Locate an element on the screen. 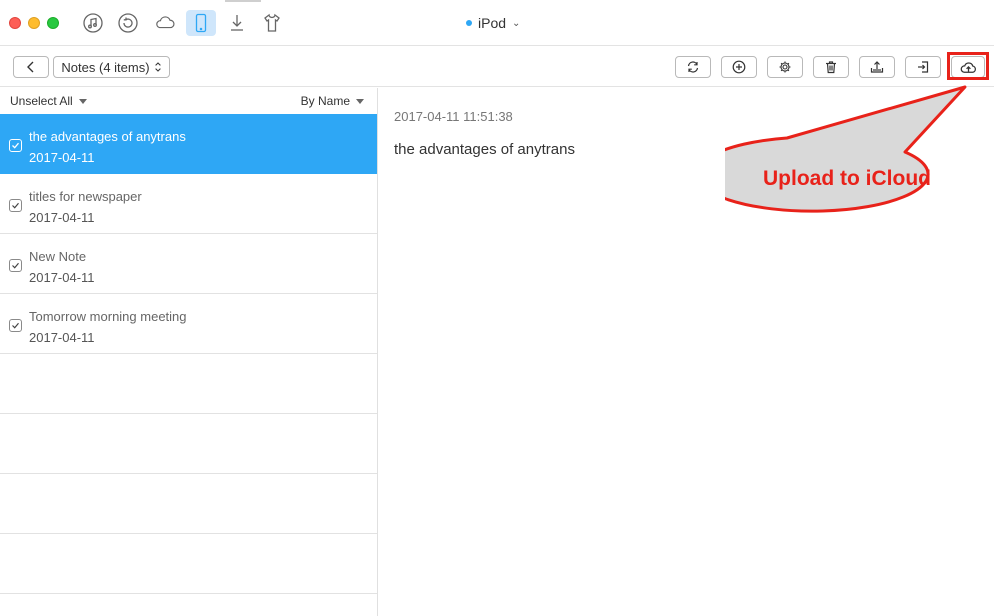 This screenshot has width=994, height=616. unselect-all-label: Unselect All is located at coordinates (41, 101).